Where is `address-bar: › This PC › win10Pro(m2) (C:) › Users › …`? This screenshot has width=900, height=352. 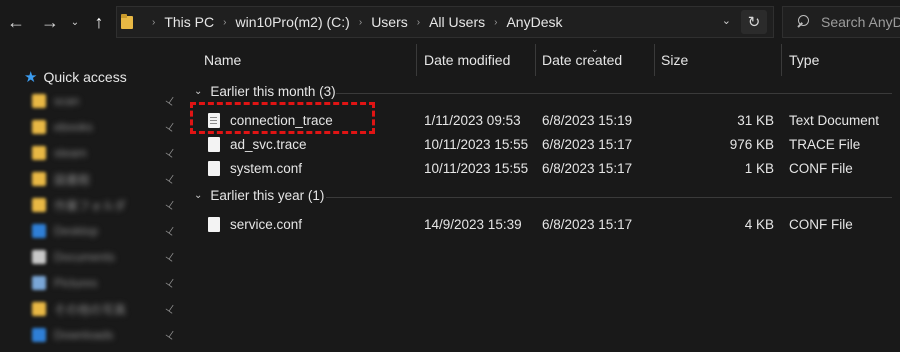 address-bar: › This PC › win10Pro(m2) (C:) › Users › … is located at coordinates (445, 22).